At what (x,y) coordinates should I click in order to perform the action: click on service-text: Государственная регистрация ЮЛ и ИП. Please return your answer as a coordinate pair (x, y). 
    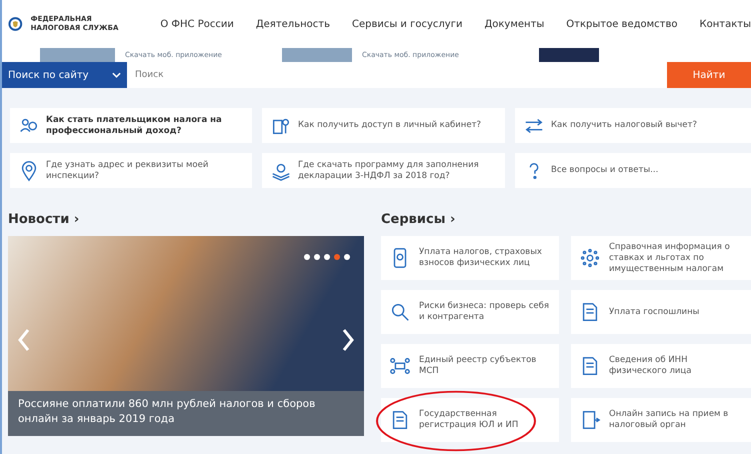
    Looking at the image, I should click on (469, 420).